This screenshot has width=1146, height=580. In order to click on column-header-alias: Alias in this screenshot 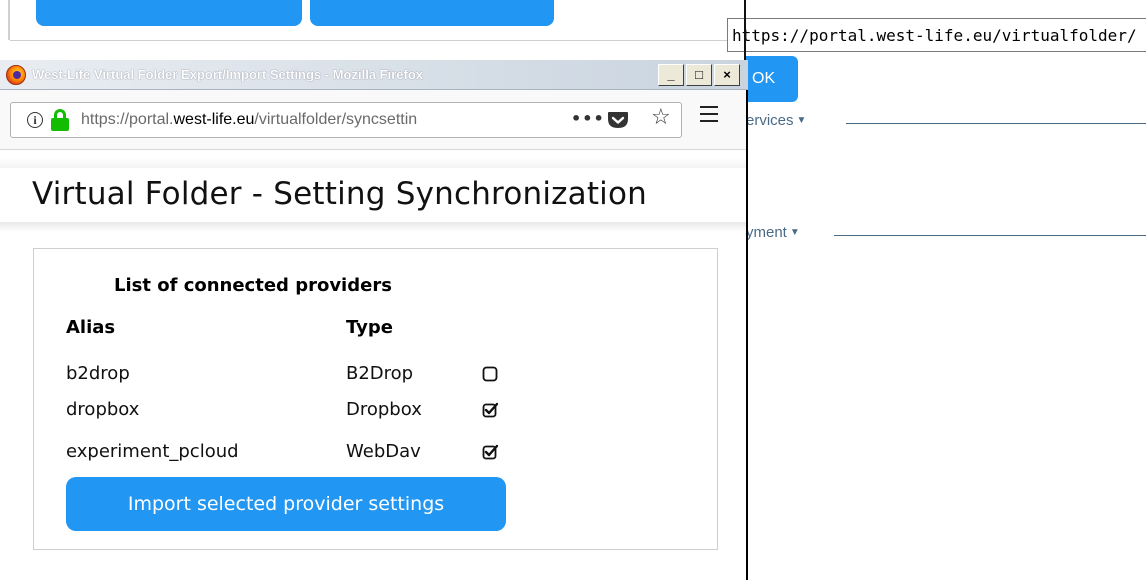, I will do `click(91, 327)`.